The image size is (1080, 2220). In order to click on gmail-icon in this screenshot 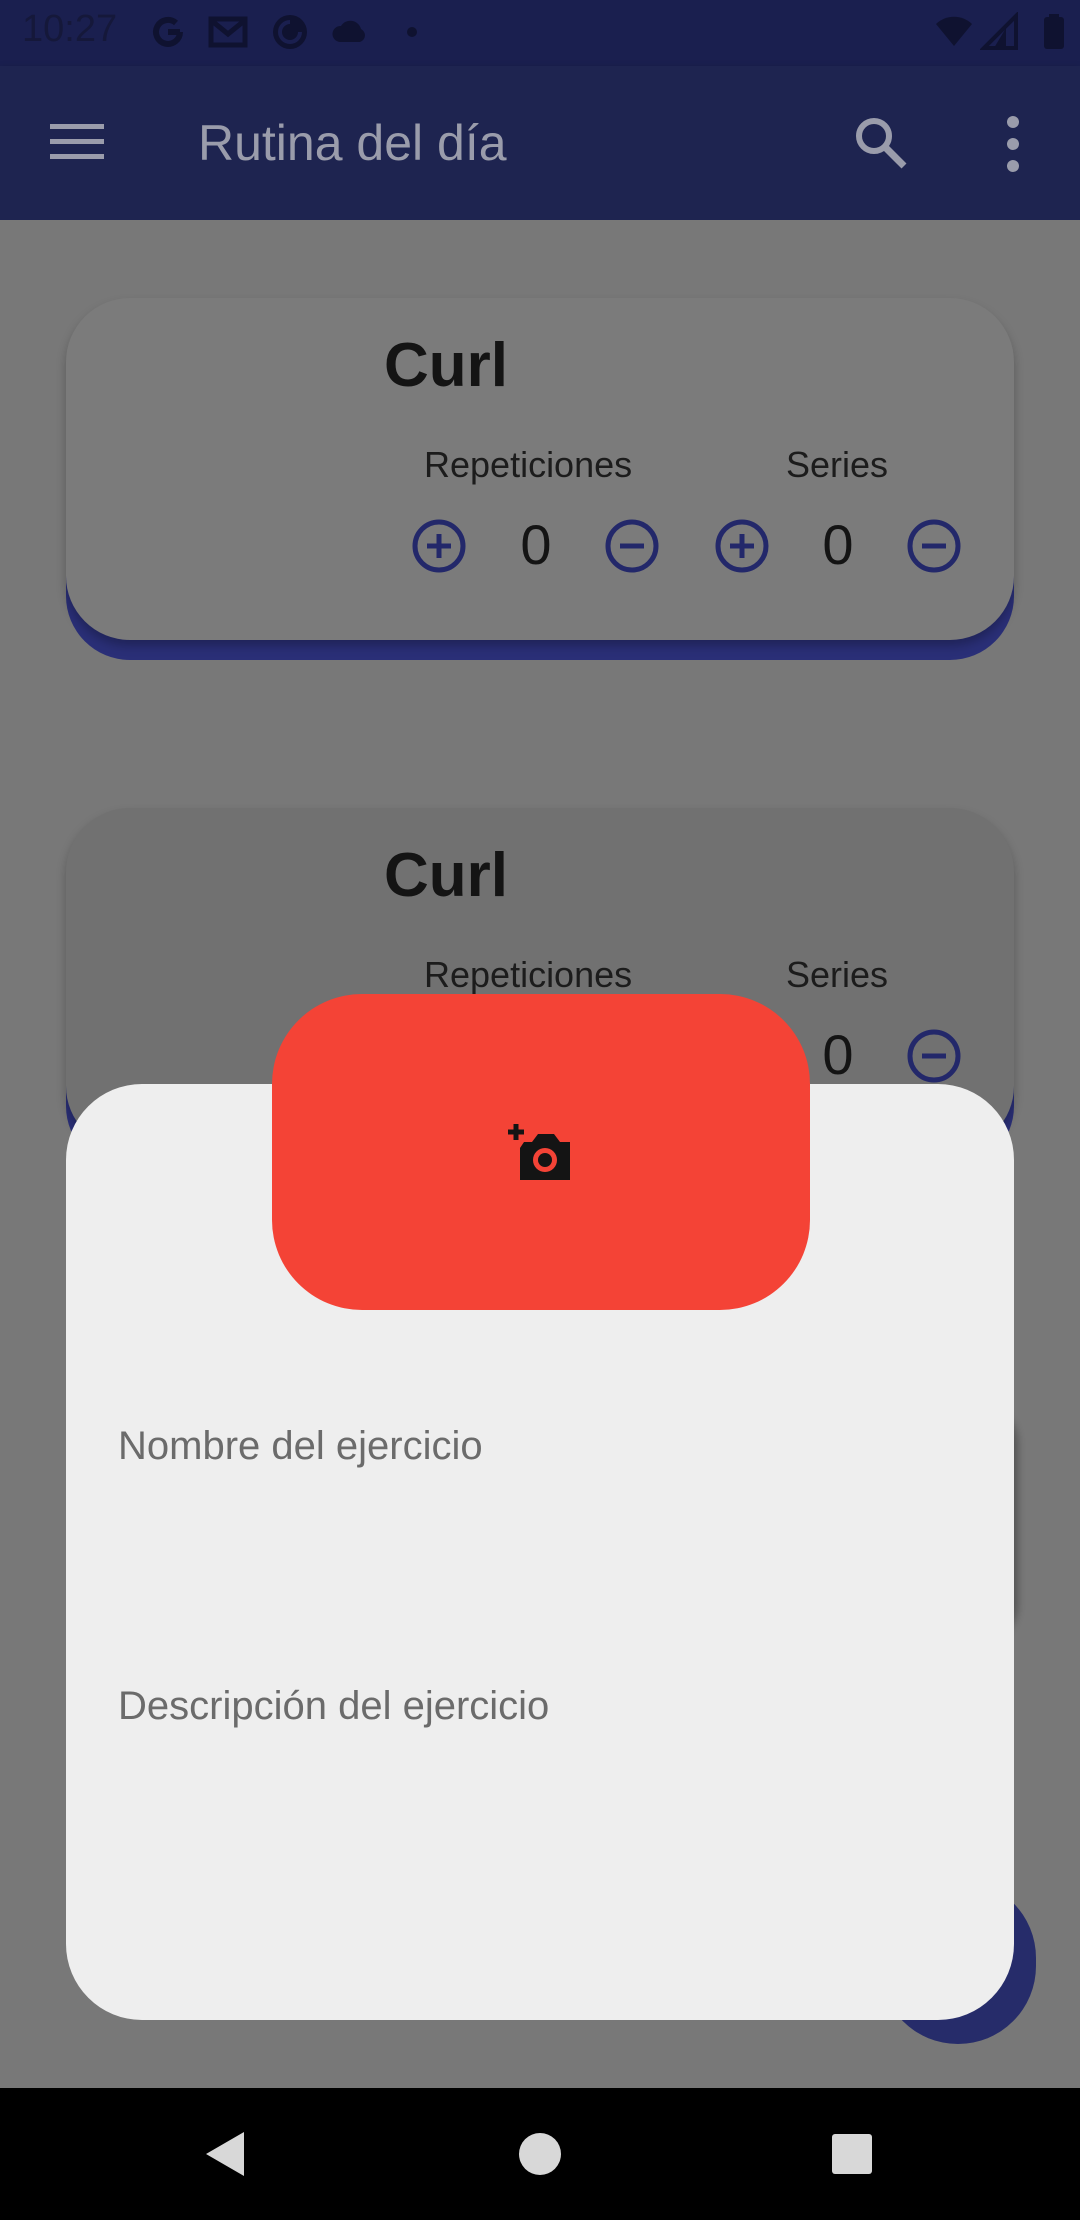, I will do `click(228, 32)`.